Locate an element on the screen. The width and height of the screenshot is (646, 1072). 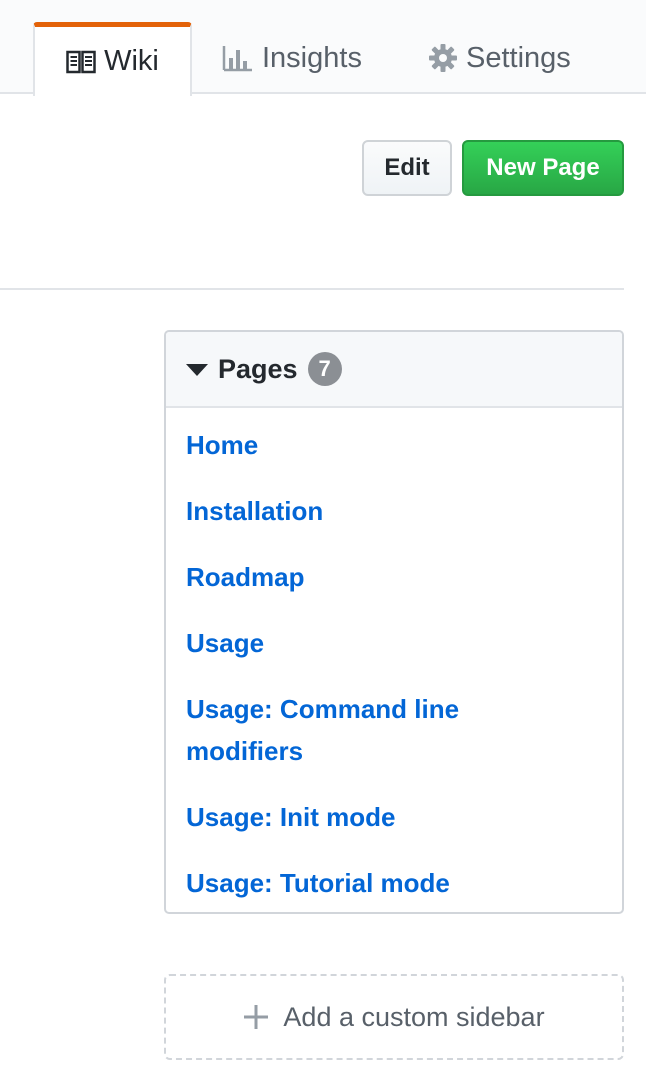
page-link-usage-command-line-modifiers: Usage: Command line modifiers is located at coordinates (346, 730).